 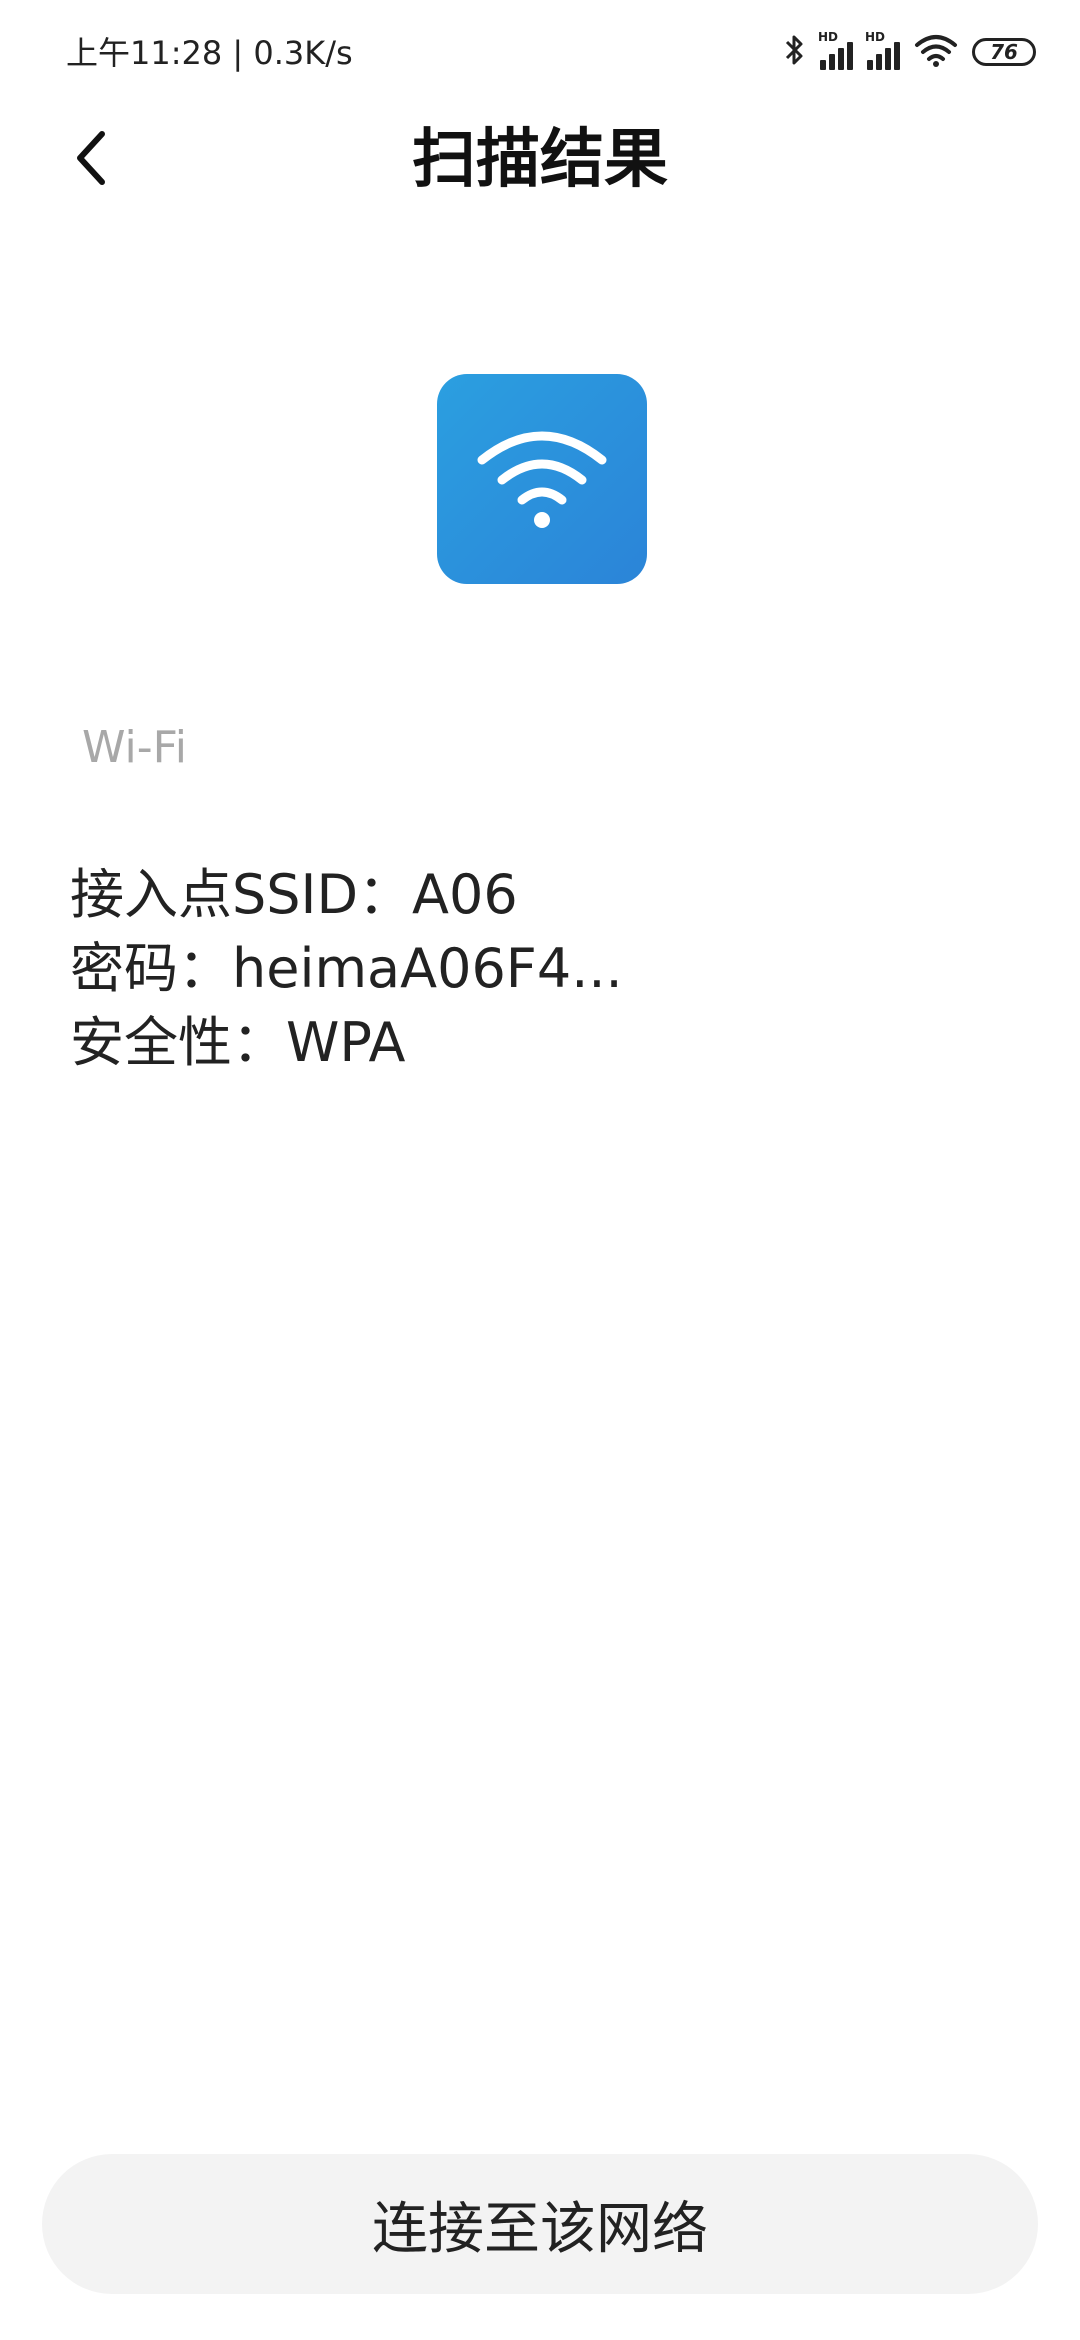 I want to click on battery-level: 76, so click(x=1004, y=52).